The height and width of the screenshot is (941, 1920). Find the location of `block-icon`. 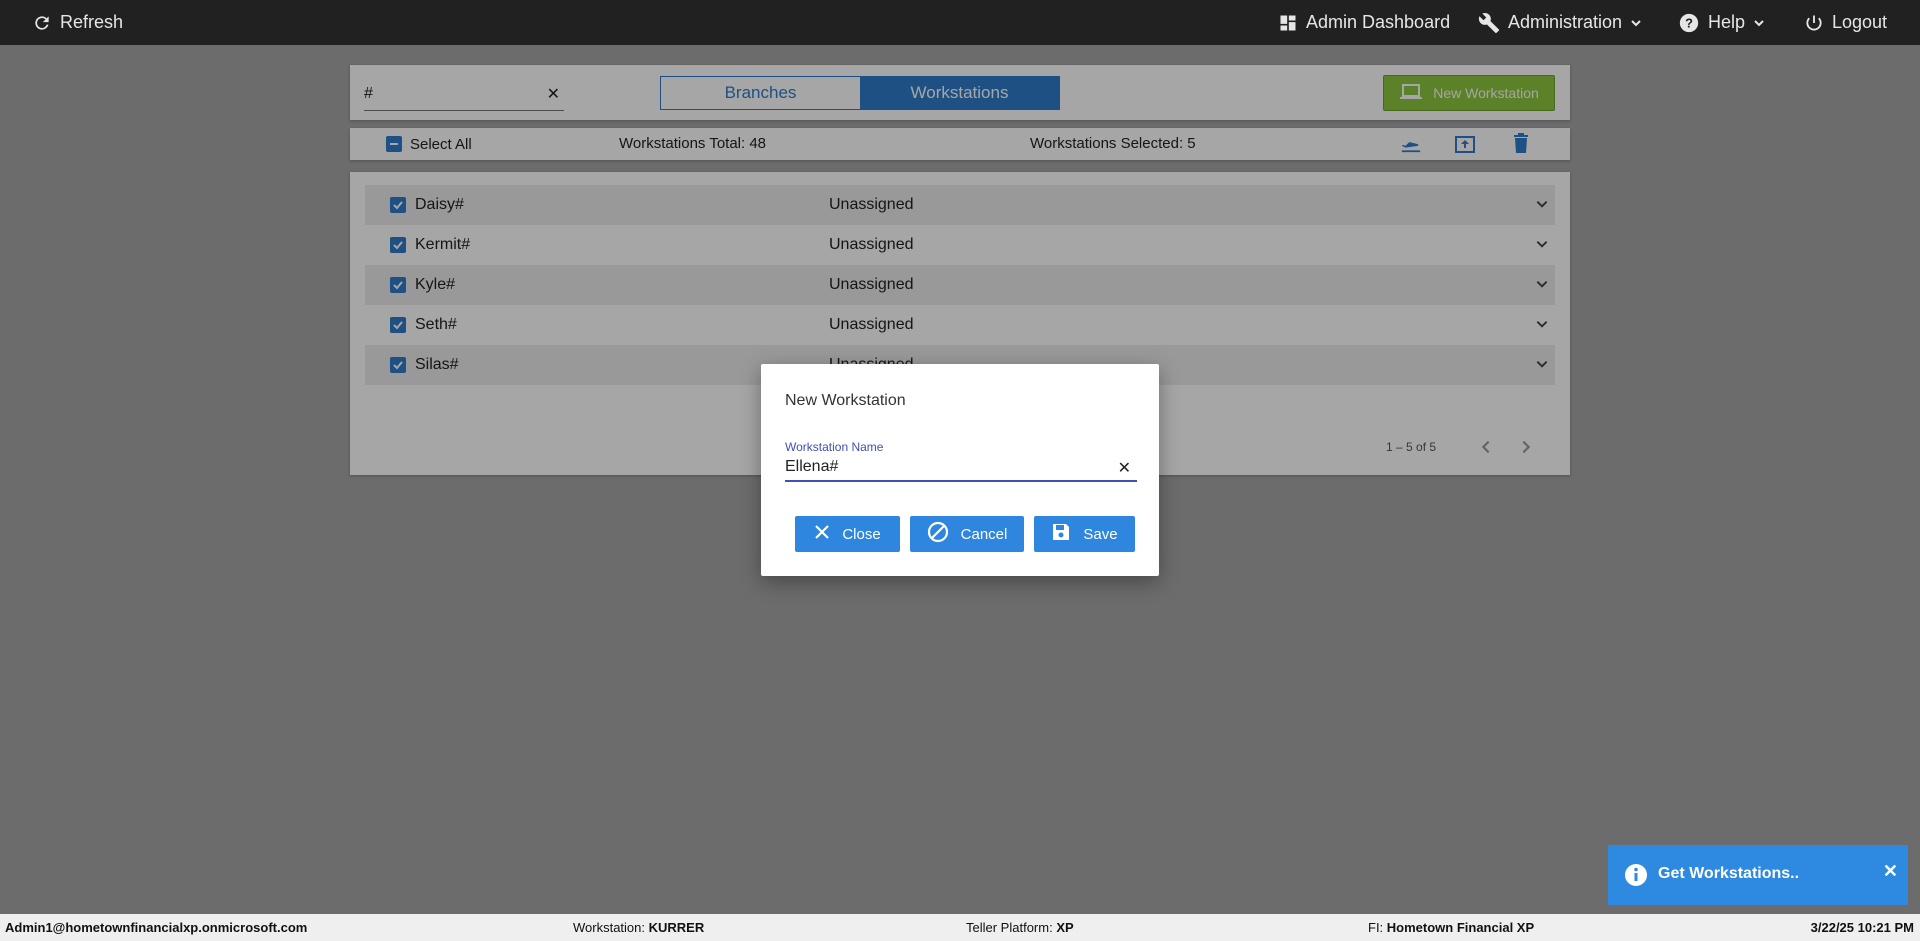

block-icon is located at coordinates (938, 534).